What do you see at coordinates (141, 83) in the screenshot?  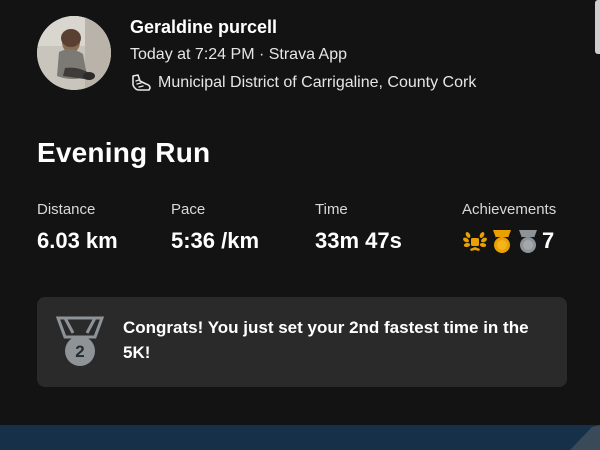 I see `shoe-icon` at bounding box center [141, 83].